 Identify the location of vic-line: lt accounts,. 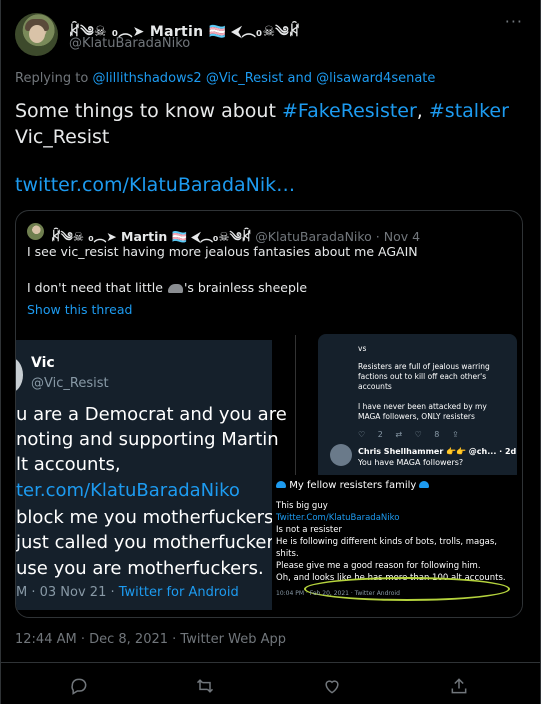
(68, 464).